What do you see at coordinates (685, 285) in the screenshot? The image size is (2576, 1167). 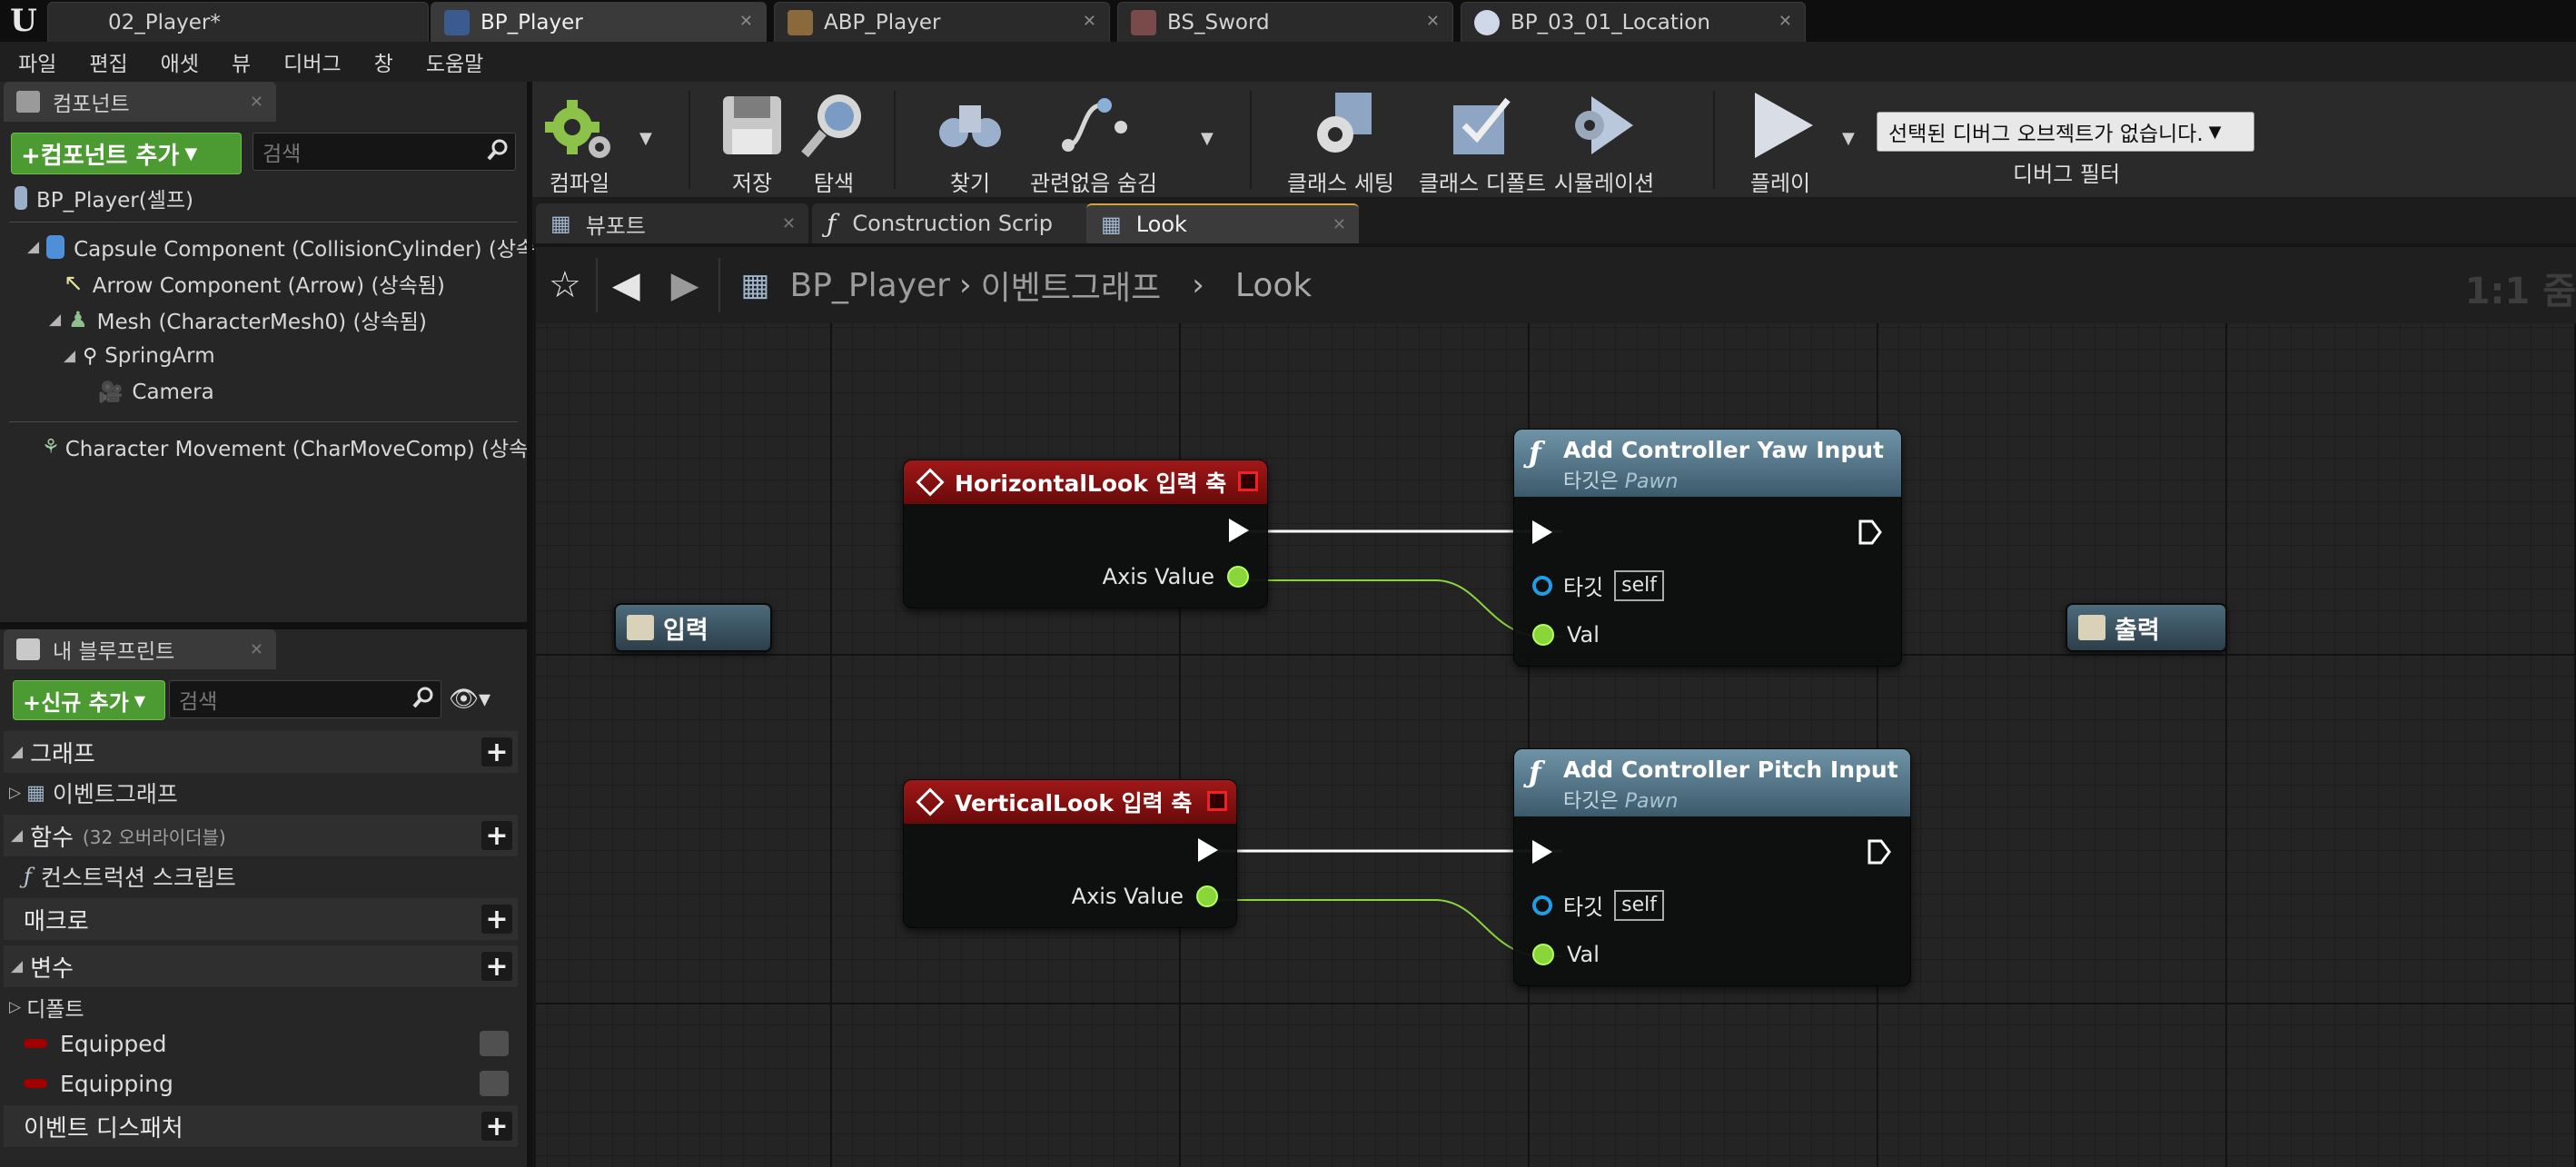 I see `forward-arrow-icon: ▶` at bounding box center [685, 285].